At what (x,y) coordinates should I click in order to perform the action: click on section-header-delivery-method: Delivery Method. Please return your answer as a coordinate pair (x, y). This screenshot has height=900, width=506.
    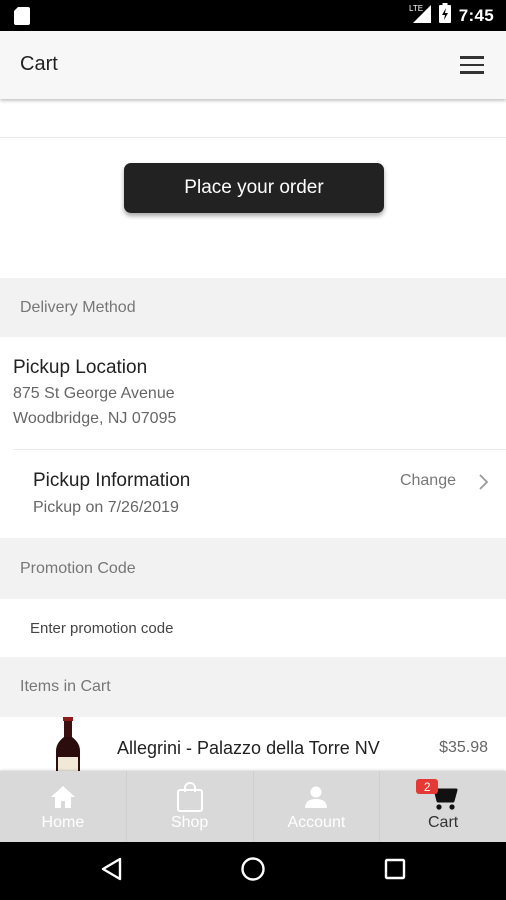
    Looking at the image, I should click on (253, 307).